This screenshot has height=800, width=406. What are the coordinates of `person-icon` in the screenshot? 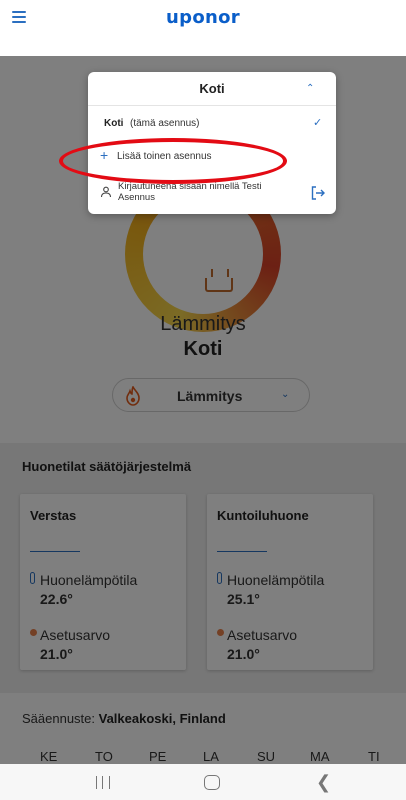 It's located at (106, 192).